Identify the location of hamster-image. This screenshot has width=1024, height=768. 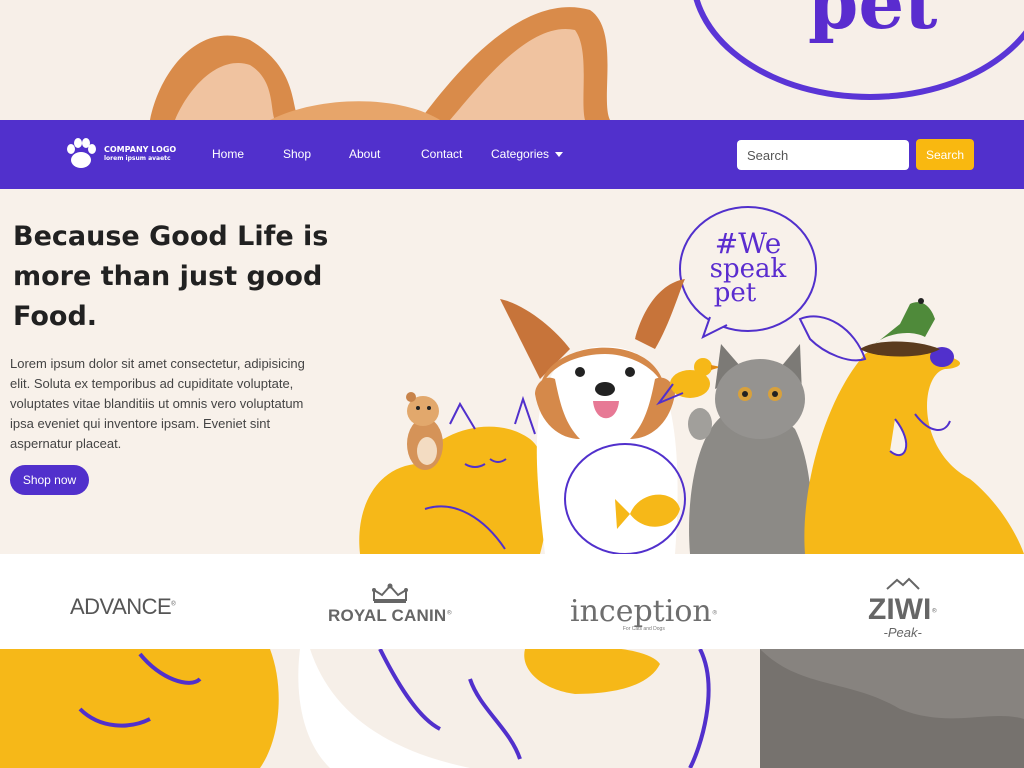
(424, 431).